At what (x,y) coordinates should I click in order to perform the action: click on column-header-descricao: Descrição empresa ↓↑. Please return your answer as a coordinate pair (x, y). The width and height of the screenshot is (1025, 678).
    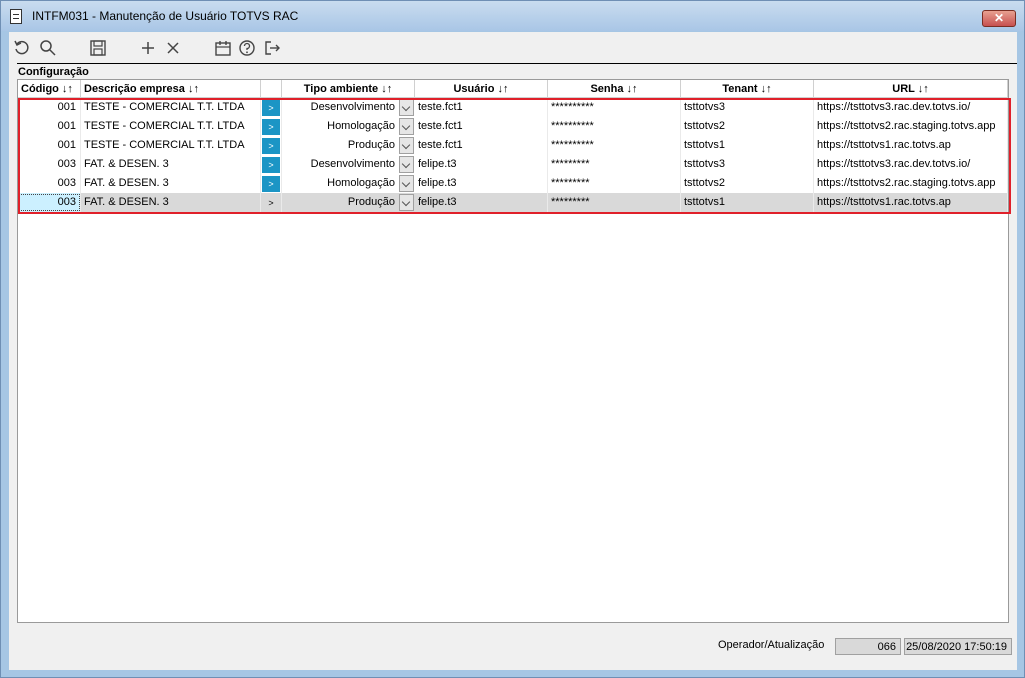
    Looking at the image, I should click on (171, 89).